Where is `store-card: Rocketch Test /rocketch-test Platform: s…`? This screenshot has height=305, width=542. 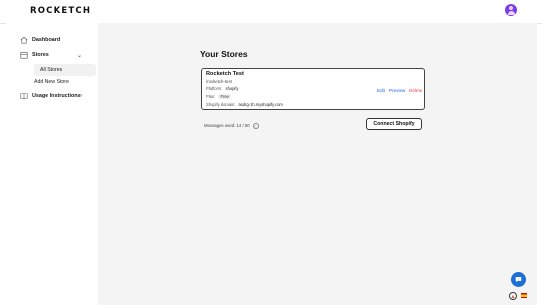
store-card: Rocketch Test /rocketch-test Platform: s… is located at coordinates (313, 89).